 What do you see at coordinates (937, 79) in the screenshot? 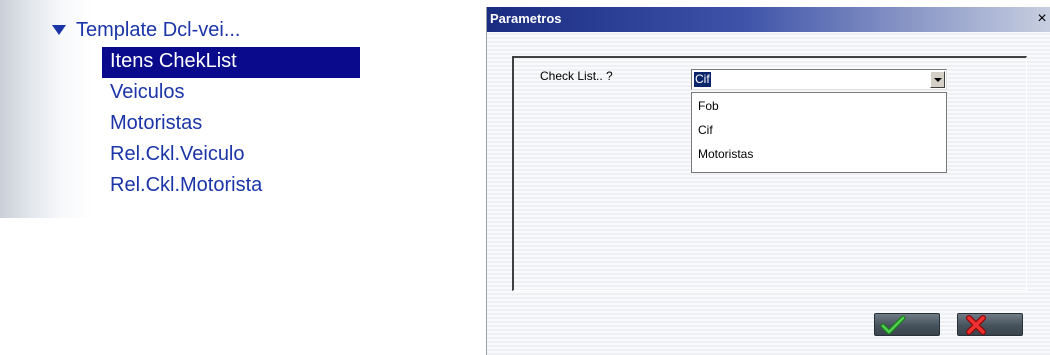
I see `chevron-down-icon` at bounding box center [937, 79].